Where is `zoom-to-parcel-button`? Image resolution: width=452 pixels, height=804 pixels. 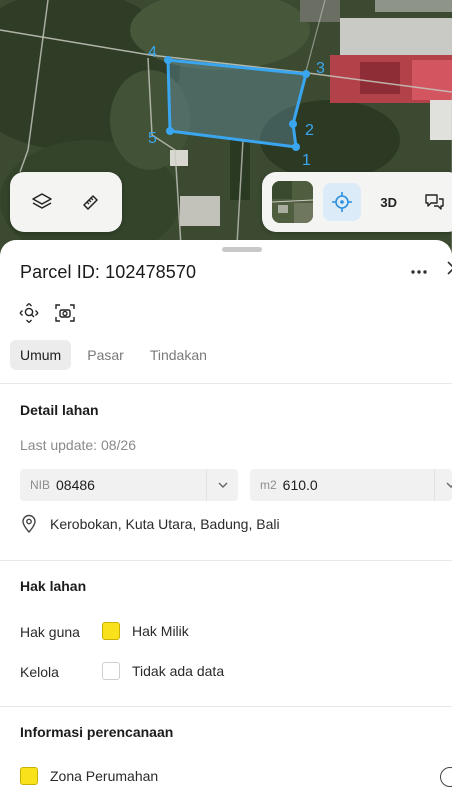 zoom-to-parcel-button is located at coordinates (29, 313).